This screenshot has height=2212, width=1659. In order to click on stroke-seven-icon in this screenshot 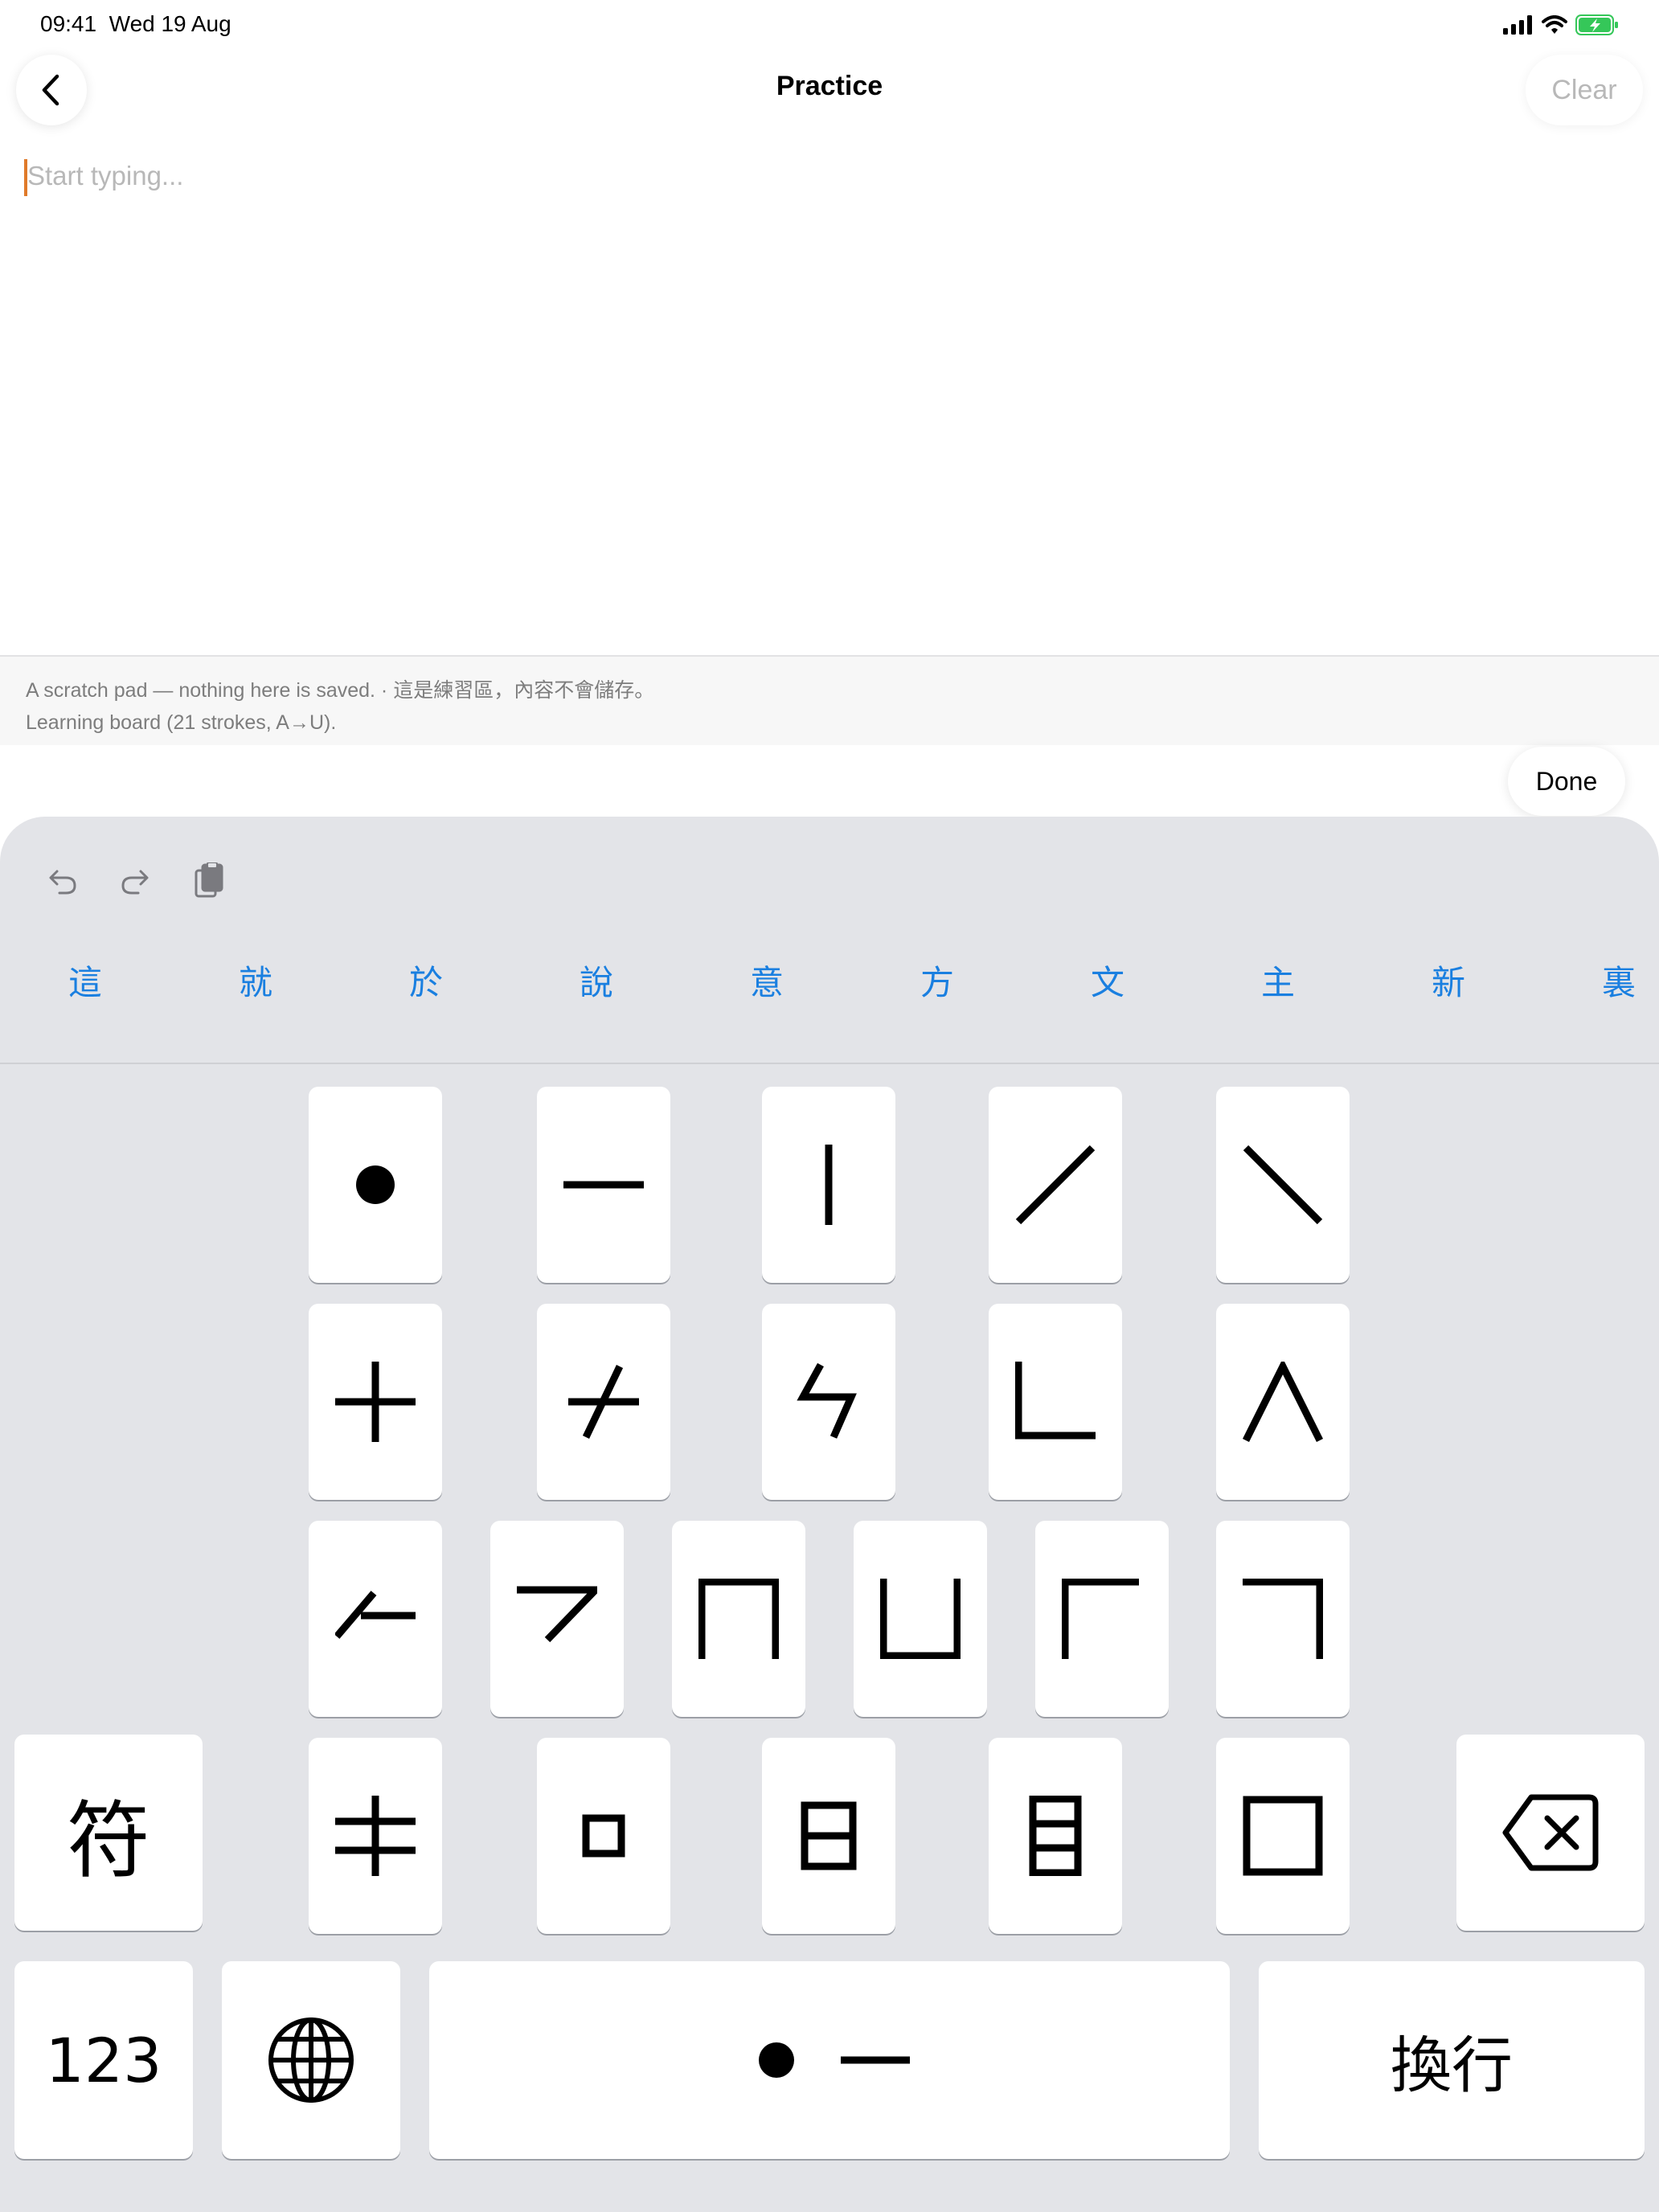, I will do `click(557, 1614)`.